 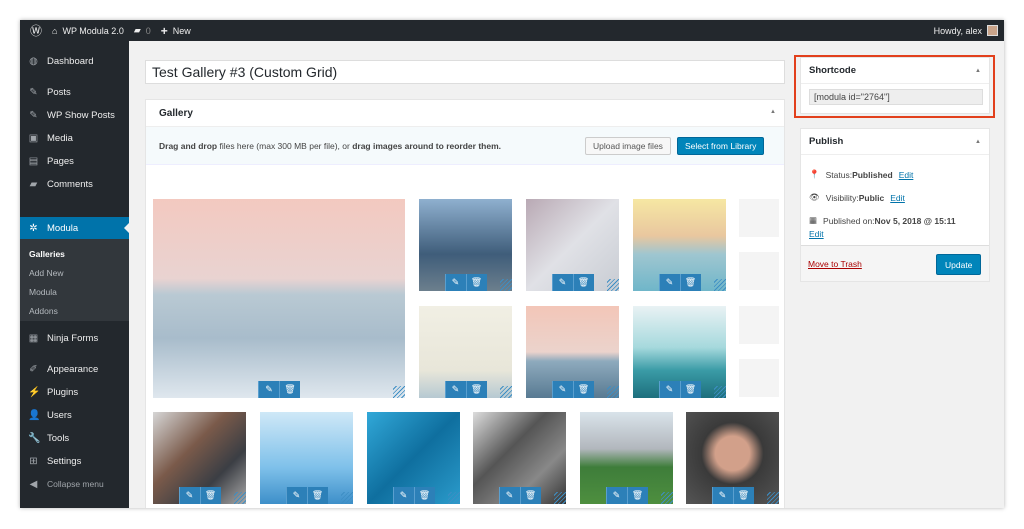 What do you see at coordinates (43, 311) in the screenshot?
I see `submenu-addons: Addons` at bounding box center [43, 311].